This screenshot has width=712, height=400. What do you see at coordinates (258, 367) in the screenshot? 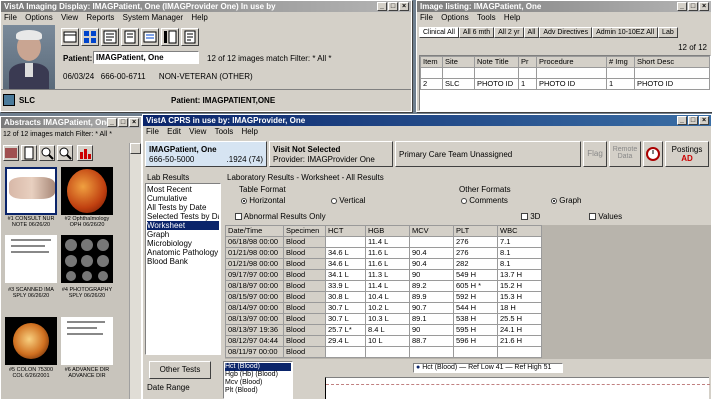
I see `list-item-selected: Hct (Blood)` at bounding box center [258, 367].